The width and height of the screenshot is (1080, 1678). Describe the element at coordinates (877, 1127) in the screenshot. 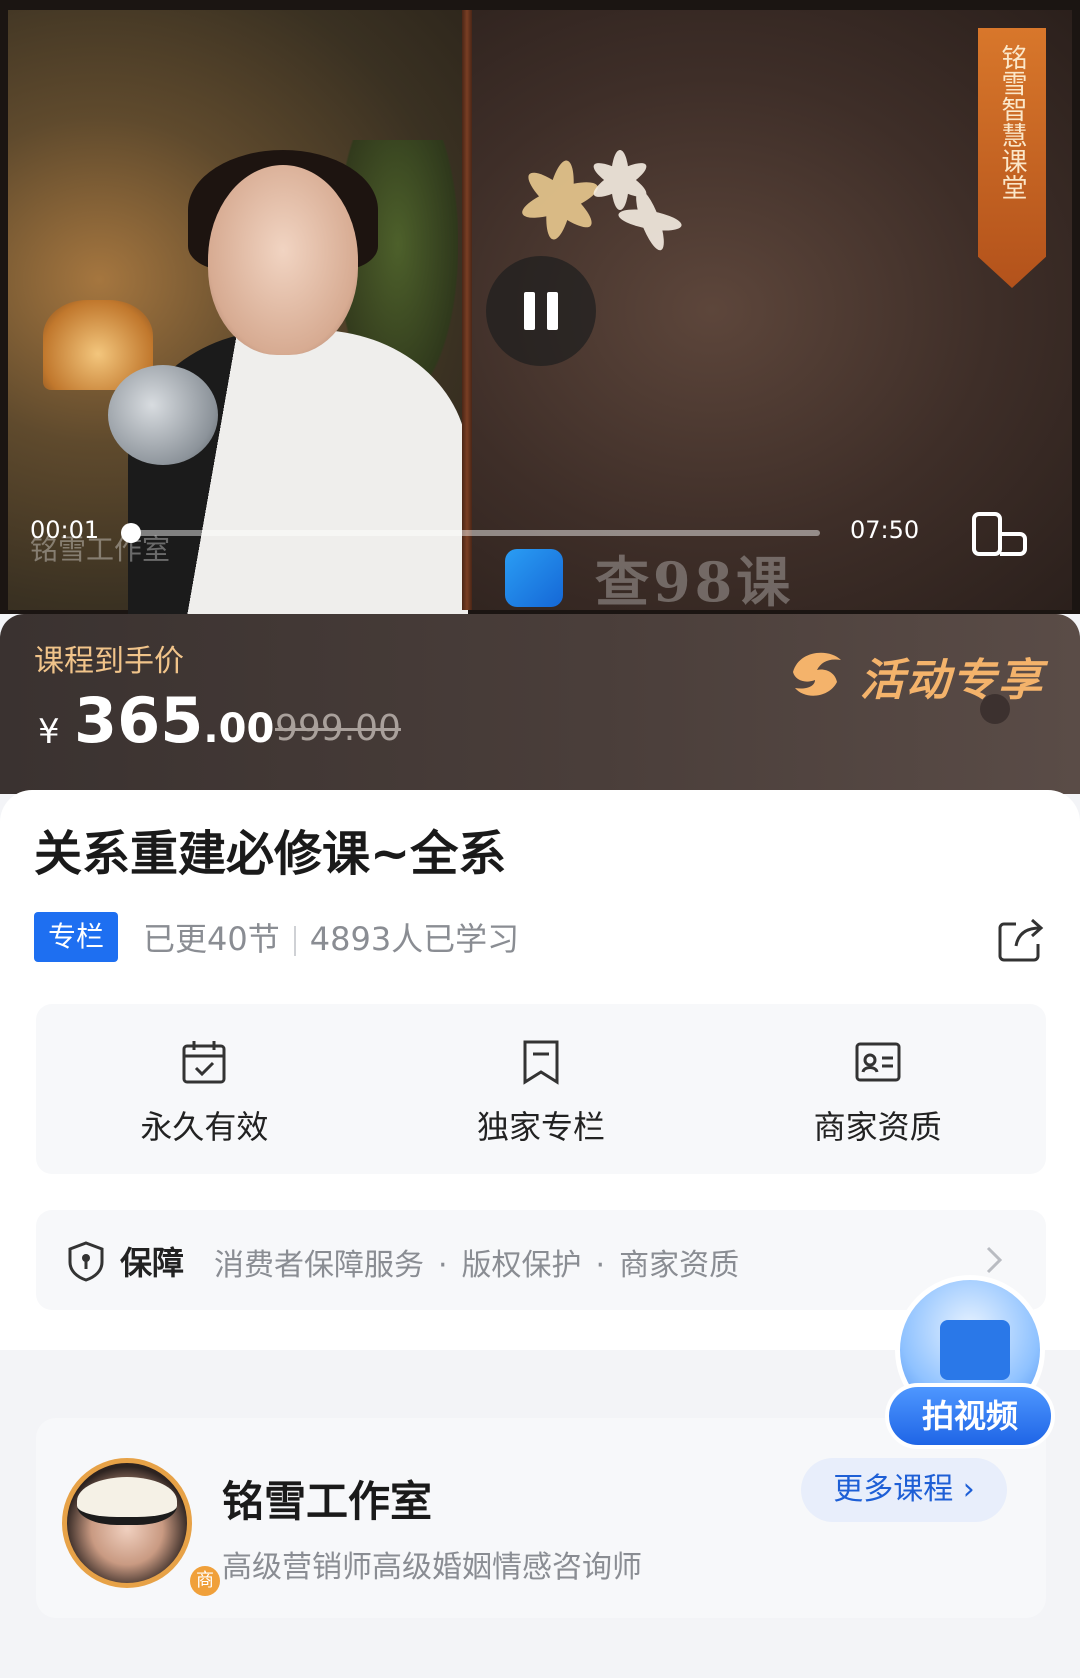

I see `feature-label: 商家资质` at that location.